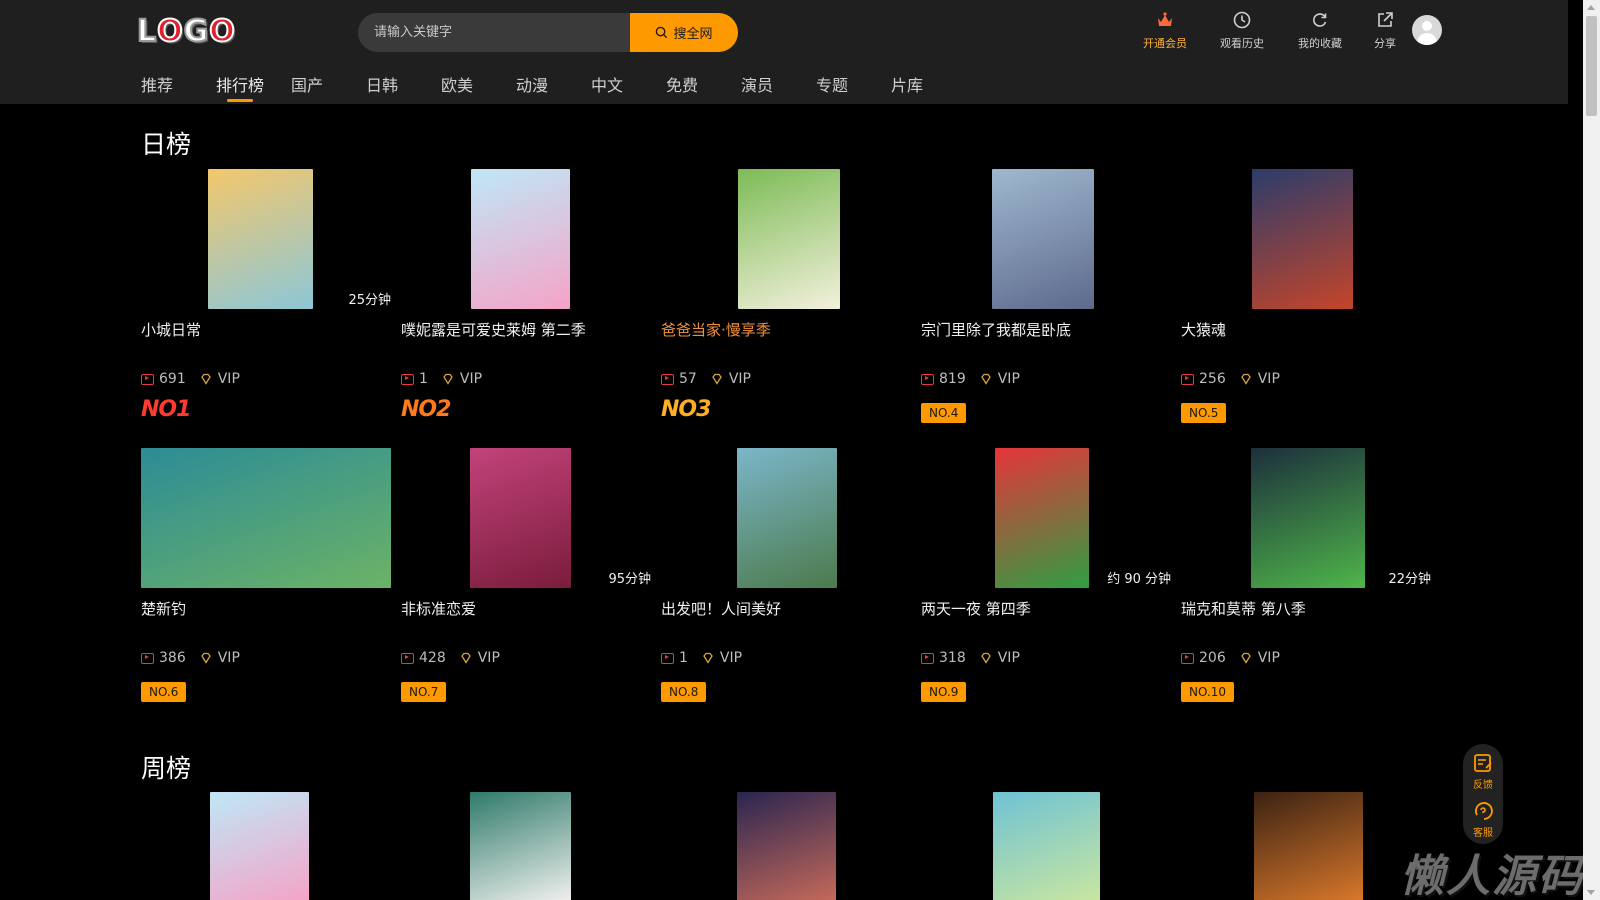  What do you see at coordinates (684, 32) in the screenshot?
I see `search-all-button: 搜全网` at bounding box center [684, 32].